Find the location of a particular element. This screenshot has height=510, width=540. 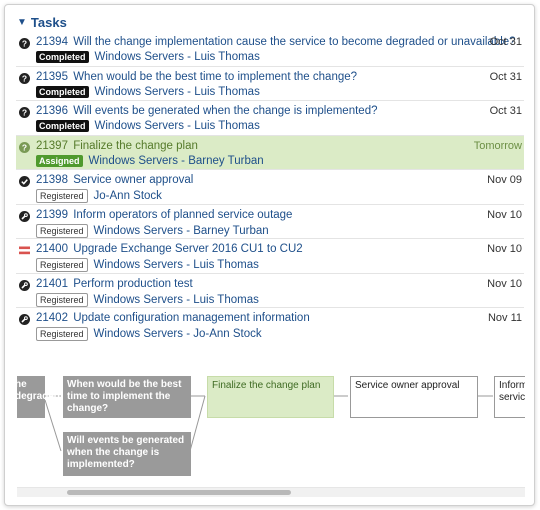

status-badge: Assigned is located at coordinates (59, 160).